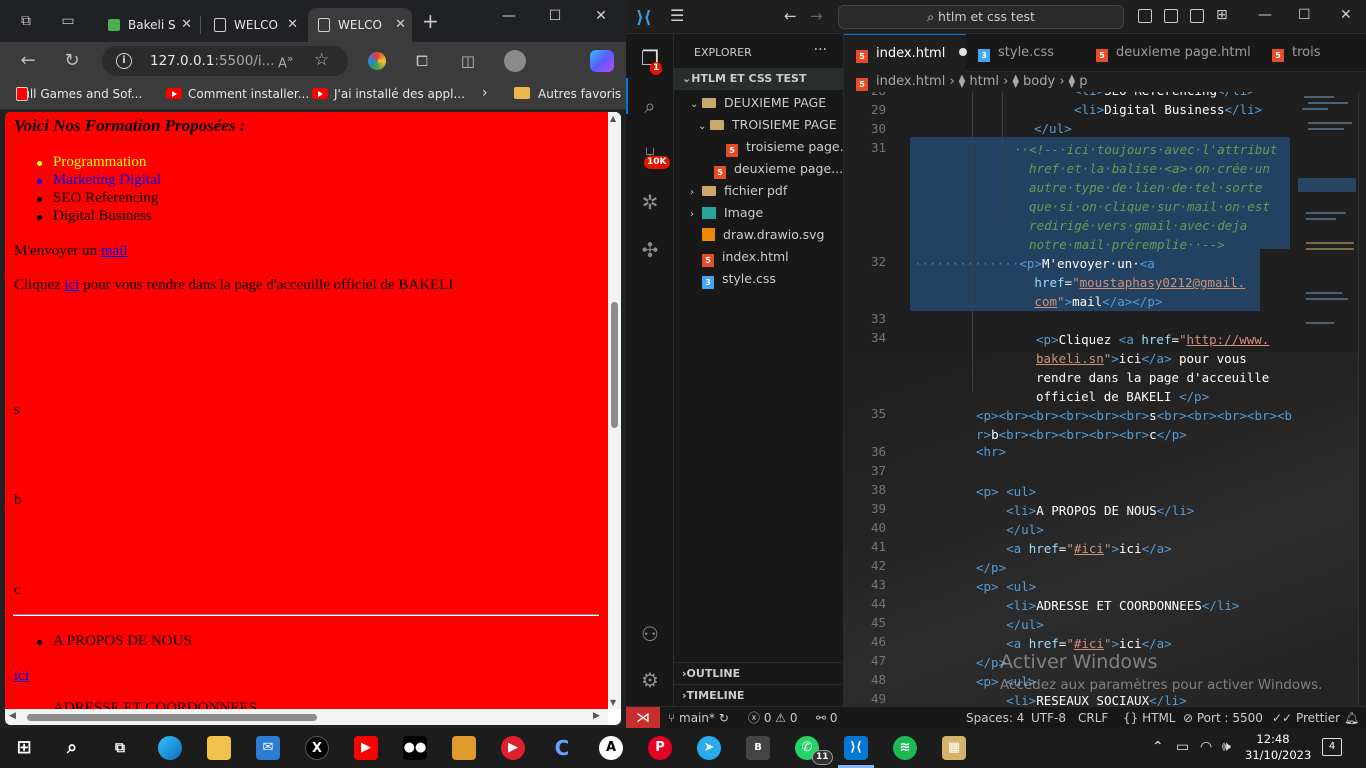 This screenshot has height=768, width=1366. What do you see at coordinates (1182, 747) in the screenshot?
I see `battery-icon: ▭` at bounding box center [1182, 747].